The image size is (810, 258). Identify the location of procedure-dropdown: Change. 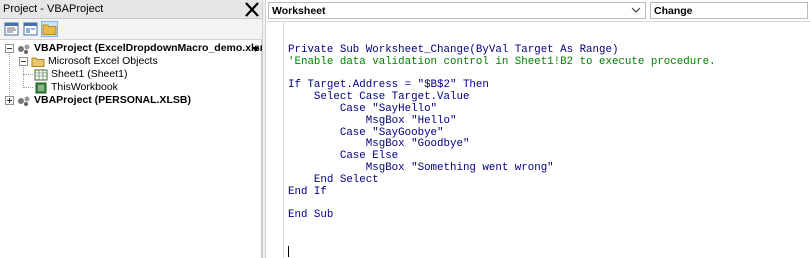
(729, 10).